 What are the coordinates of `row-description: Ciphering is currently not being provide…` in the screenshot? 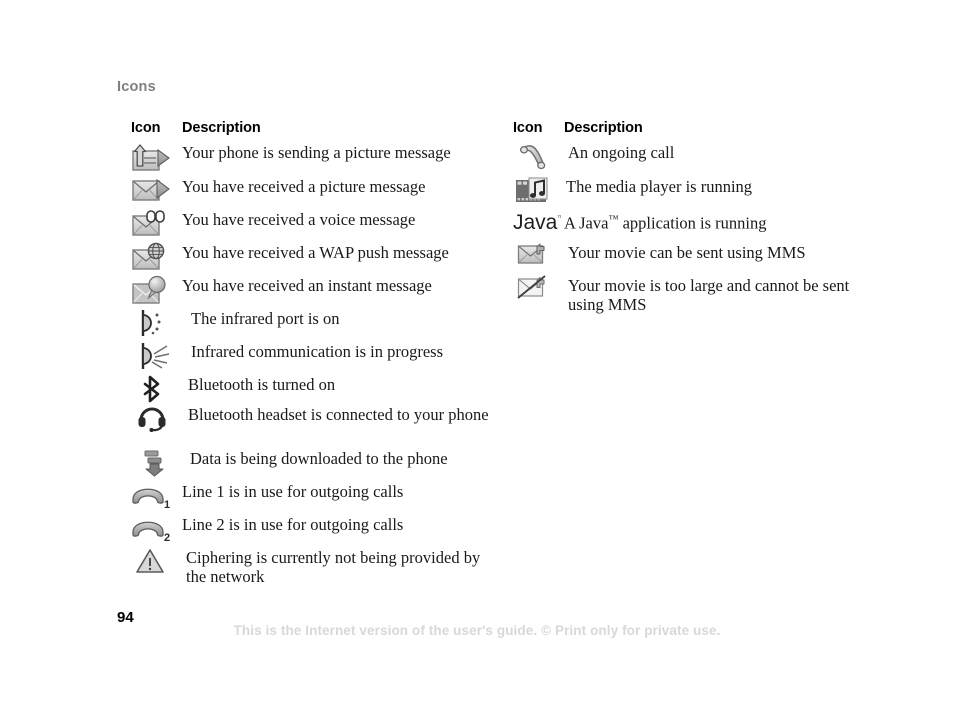 It's located at (333, 567).